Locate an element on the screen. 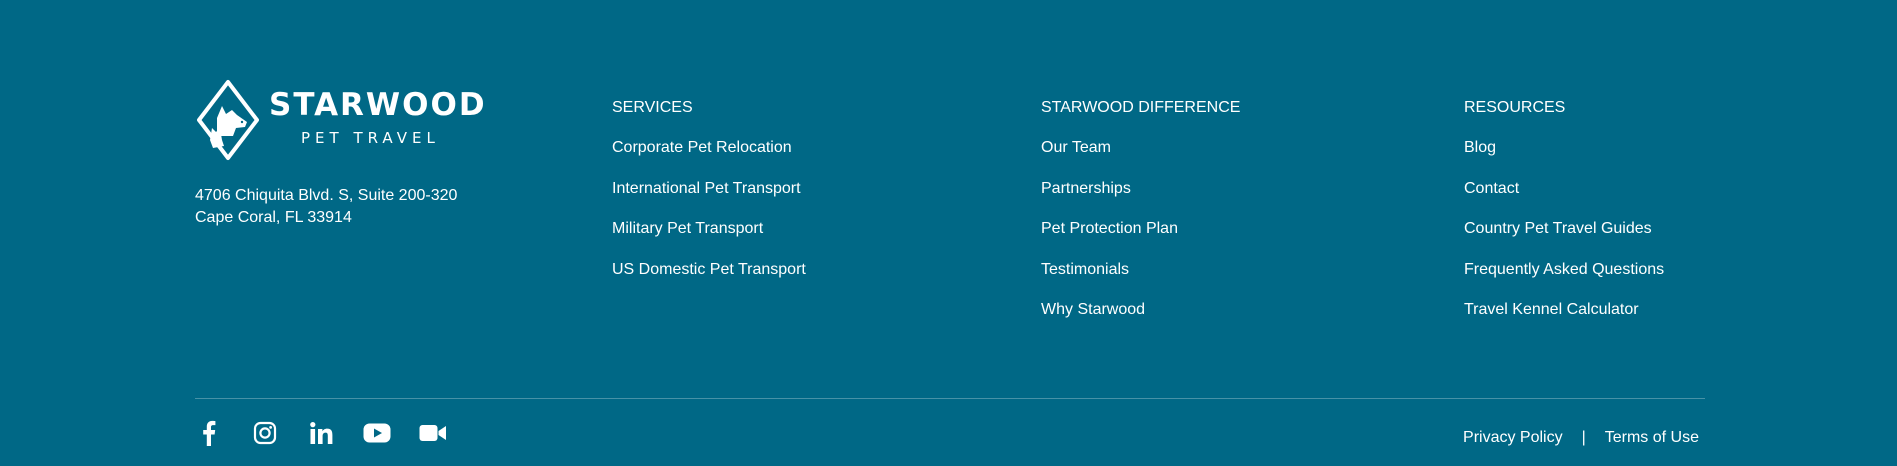  services-heading: SERVICES is located at coordinates (652, 107).